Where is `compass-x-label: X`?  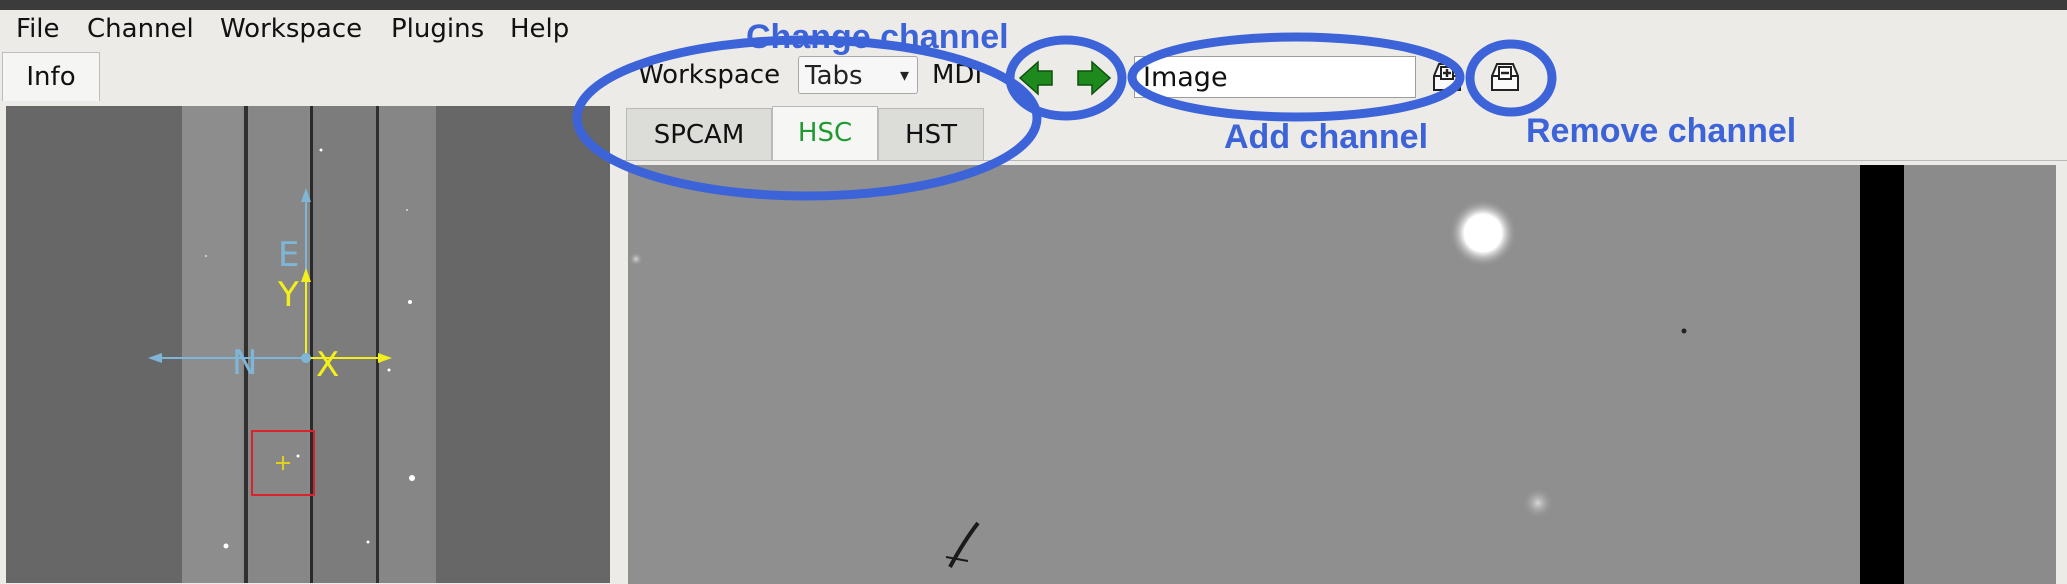
compass-x-label: X is located at coordinates (327, 365).